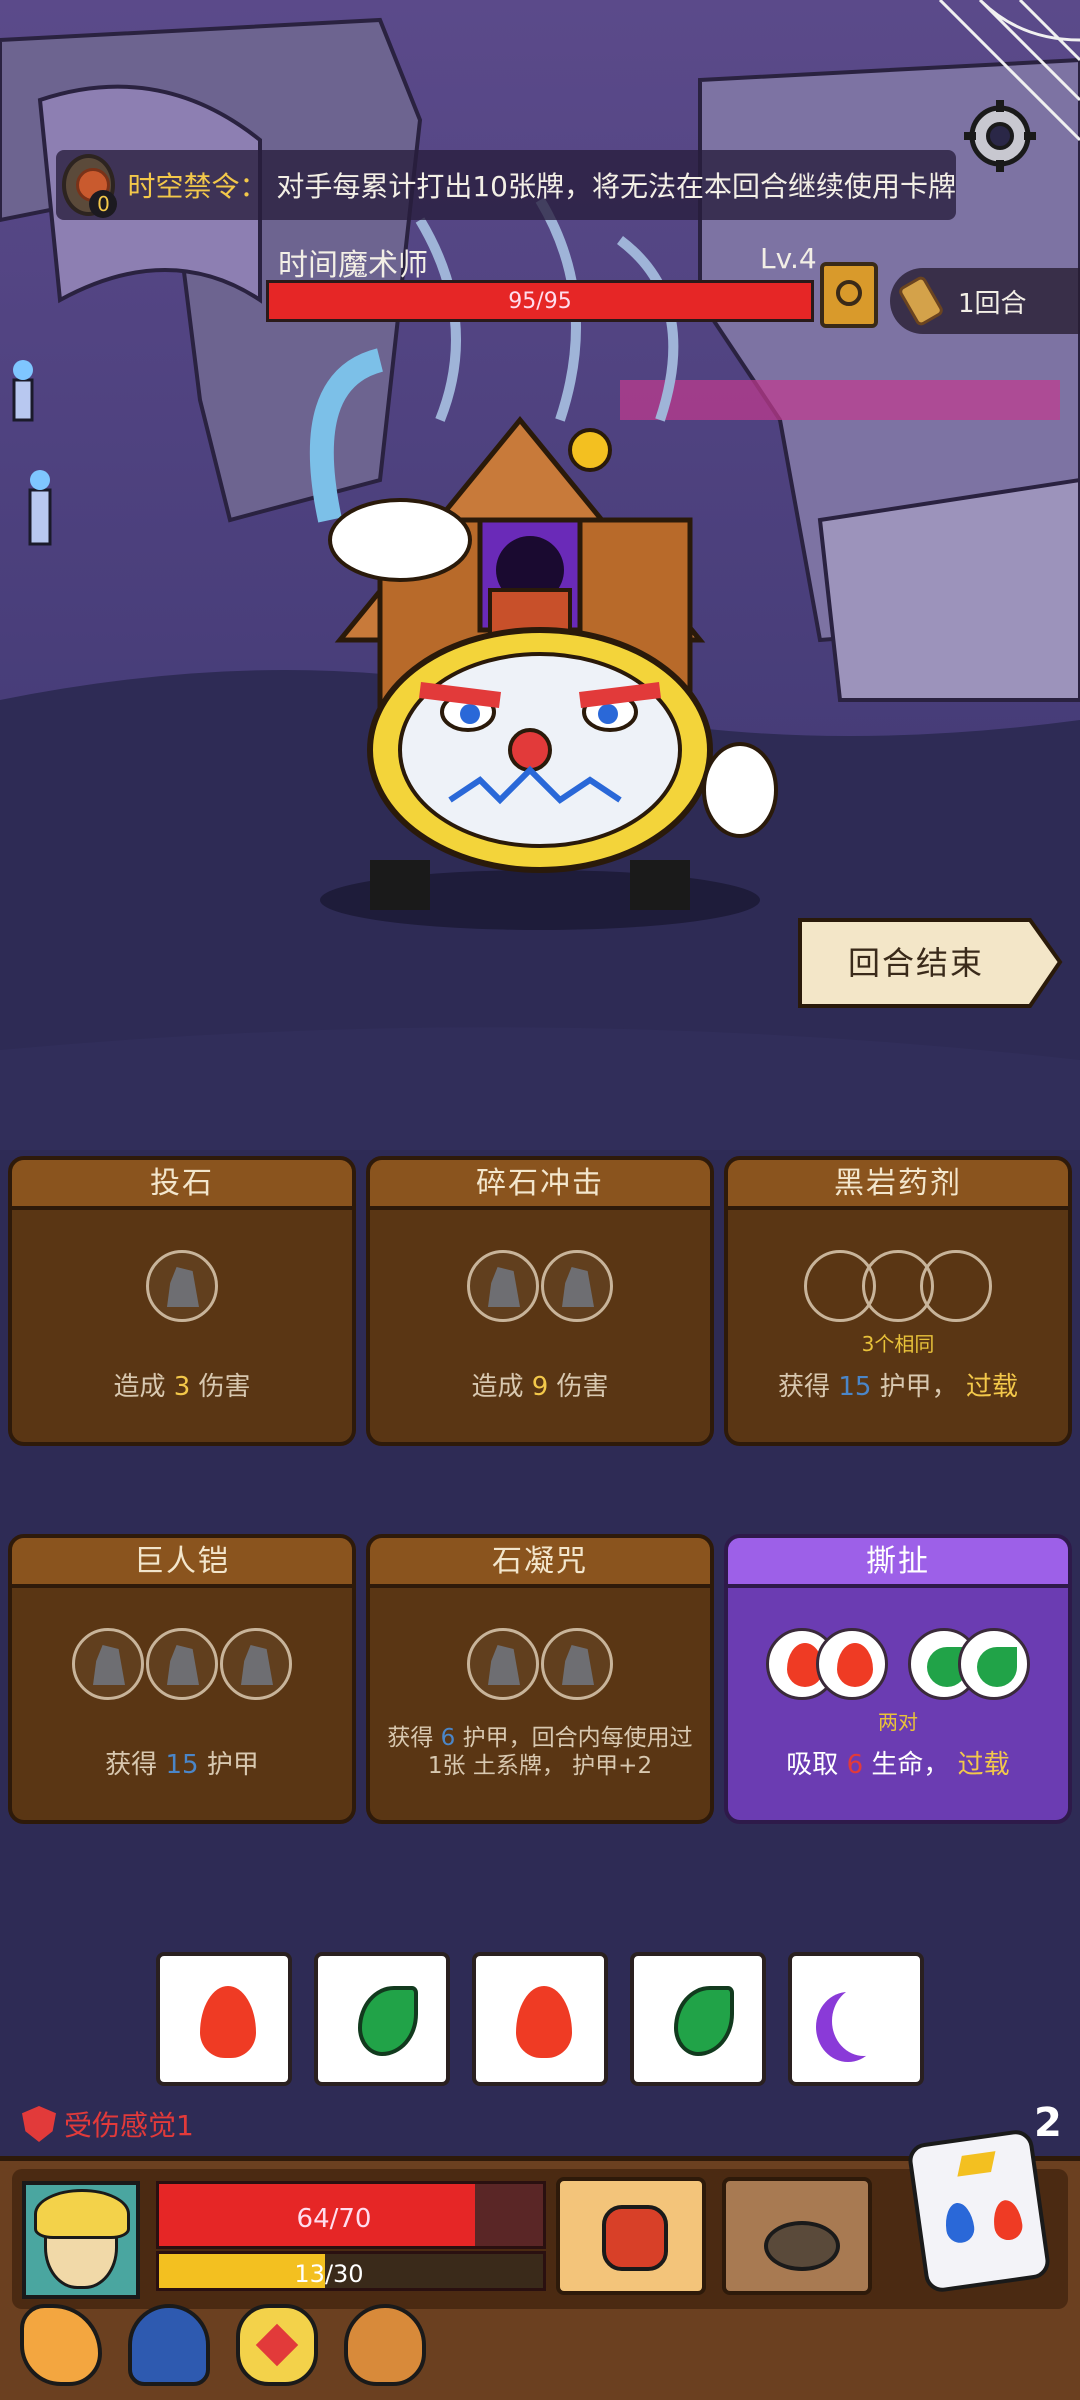  I want to click on player-hp-bar: 64/70, so click(351, 2215).